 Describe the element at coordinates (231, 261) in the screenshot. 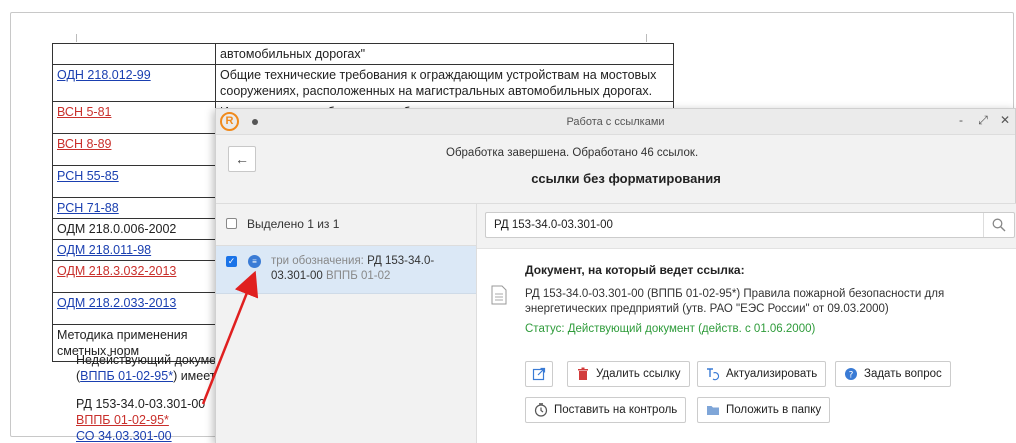

I see `item-checkbox: ✓` at that location.